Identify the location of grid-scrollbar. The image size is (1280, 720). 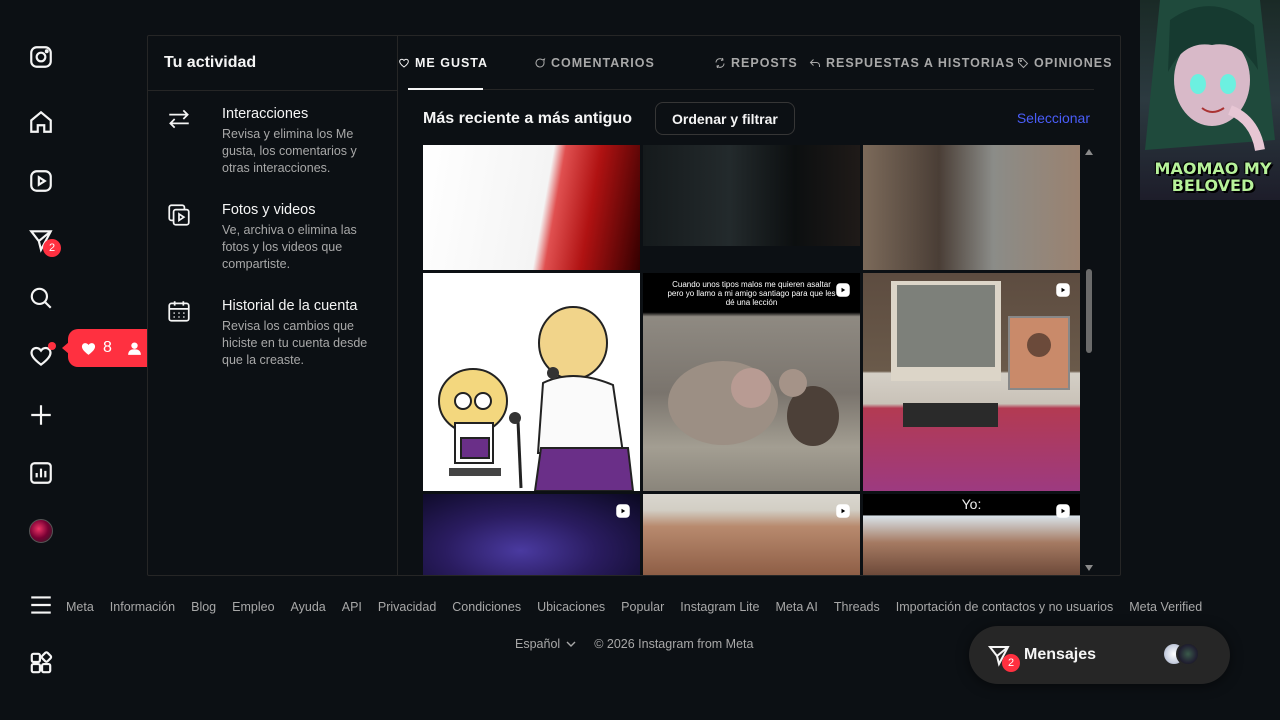
(1089, 360).